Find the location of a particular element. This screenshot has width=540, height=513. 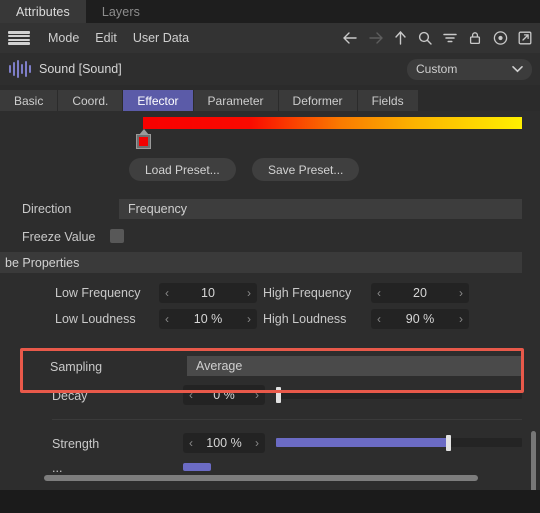

low-loudness-stepper: ‹ 10 % › is located at coordinates (208, 319).